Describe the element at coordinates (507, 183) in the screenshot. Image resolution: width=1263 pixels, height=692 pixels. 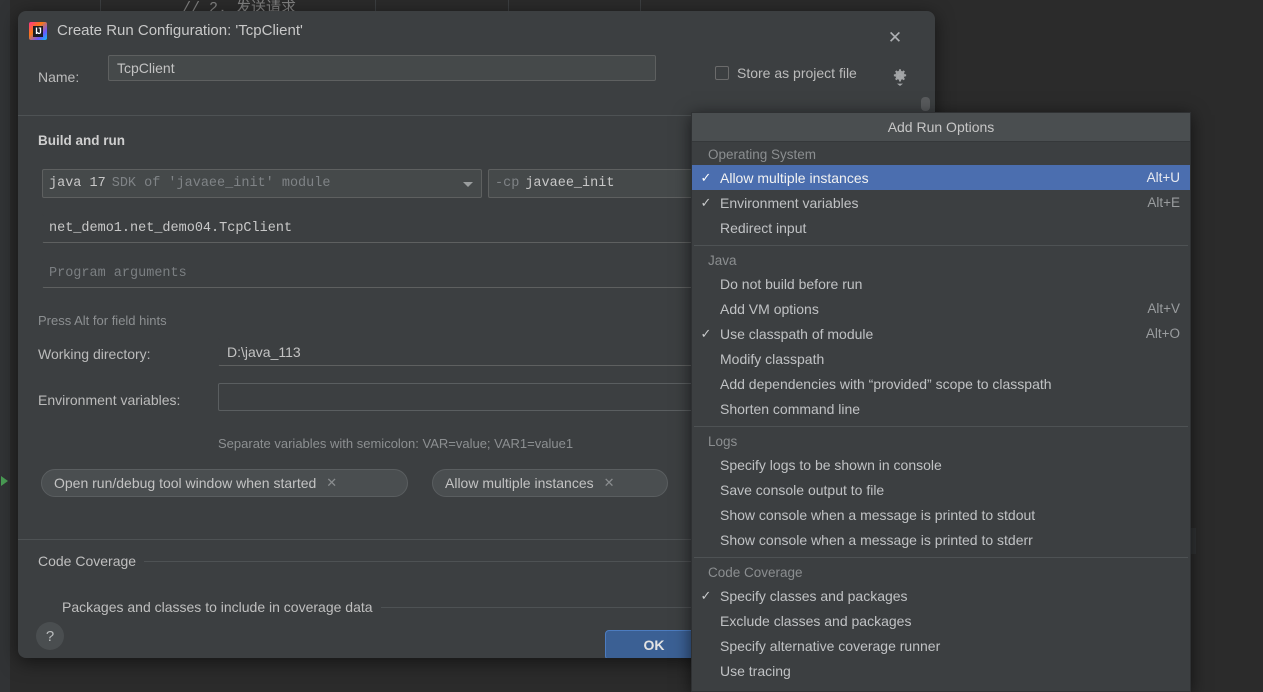
I see `module-classpath-prefix: -cp` at that location.